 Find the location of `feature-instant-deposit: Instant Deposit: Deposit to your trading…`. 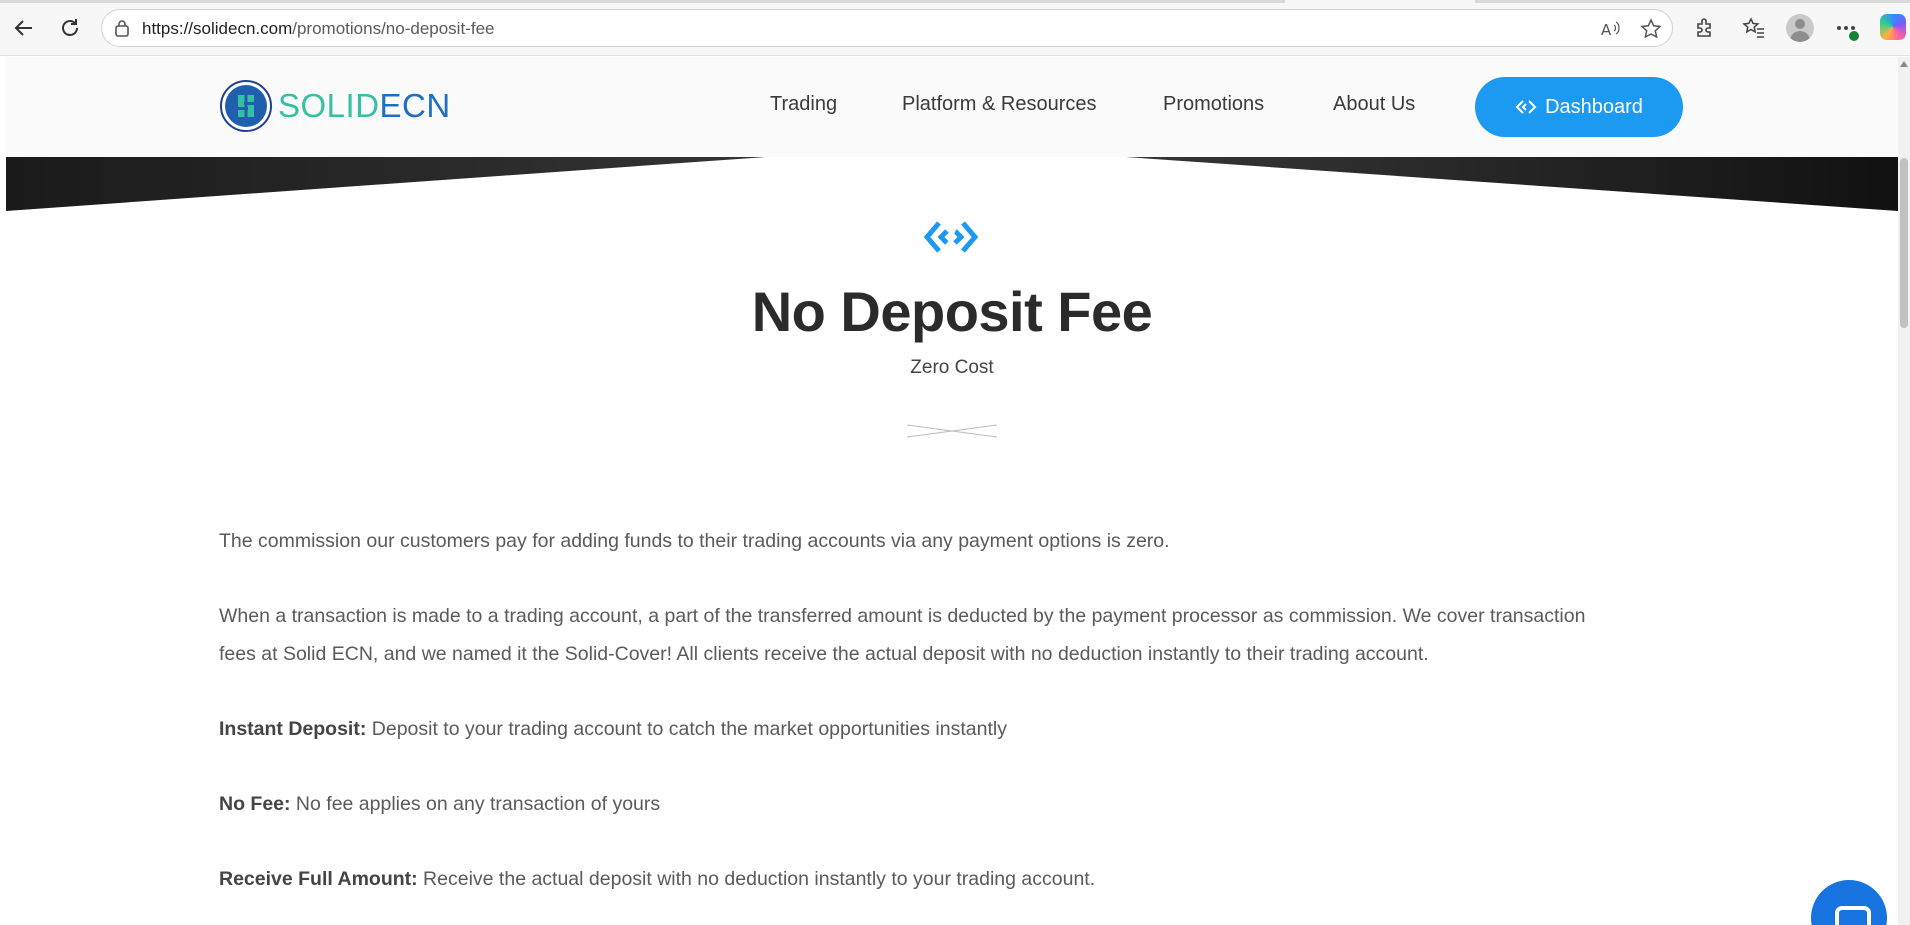

feature-instant-deposit: Instant Deposit: Deposit to your trading… is located at coordinates (613, 729).